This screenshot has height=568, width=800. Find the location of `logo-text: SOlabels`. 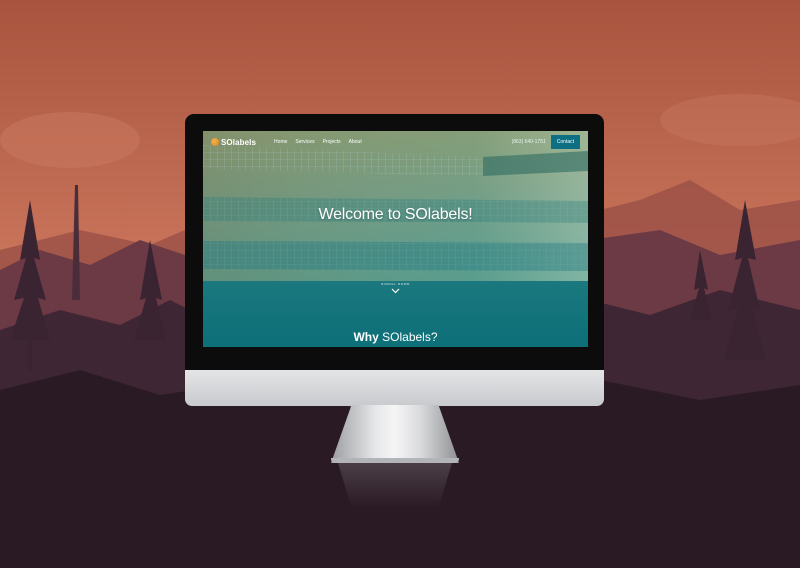

logo-text: SOlabels is located at coordinates (239, 142).